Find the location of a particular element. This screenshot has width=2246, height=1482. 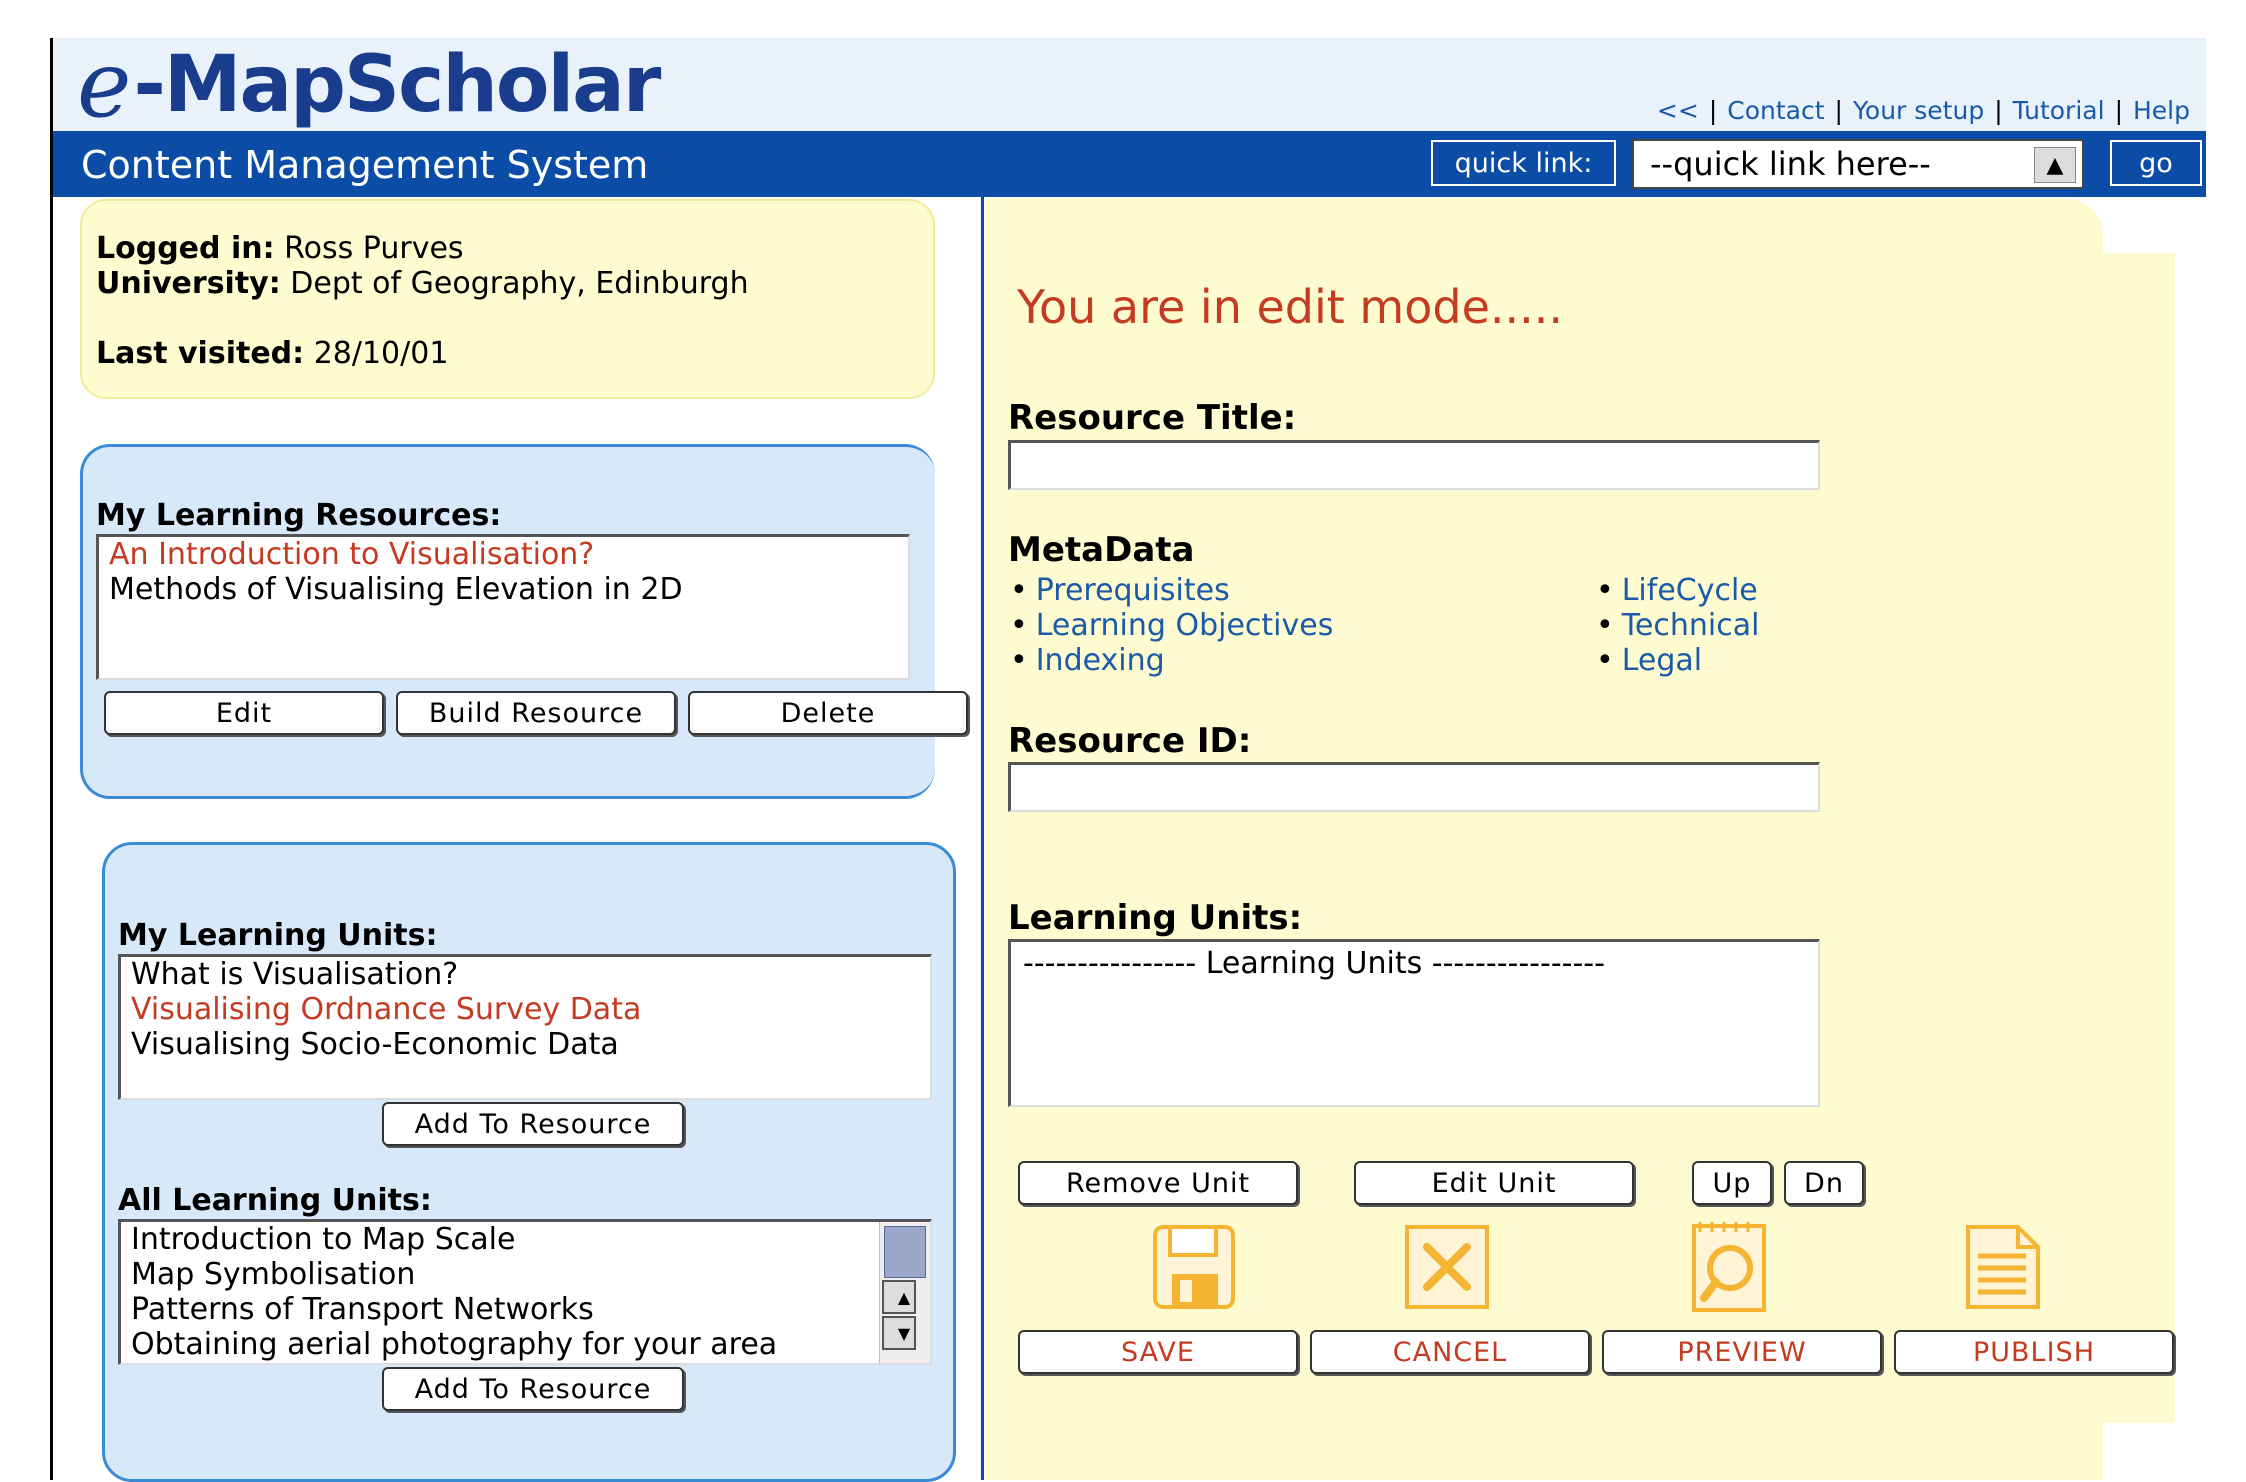

save-button: SAVE is located at coordinates (1158, 1352).